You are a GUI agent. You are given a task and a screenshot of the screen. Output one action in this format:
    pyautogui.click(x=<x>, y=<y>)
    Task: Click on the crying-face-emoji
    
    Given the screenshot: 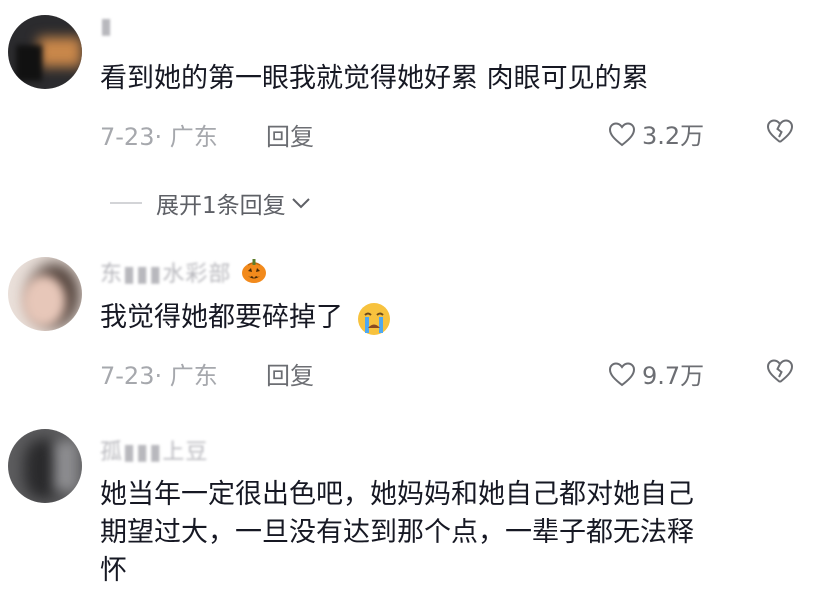 What is the action you would take?
    pyautogui.click(x=373, y=318)
    